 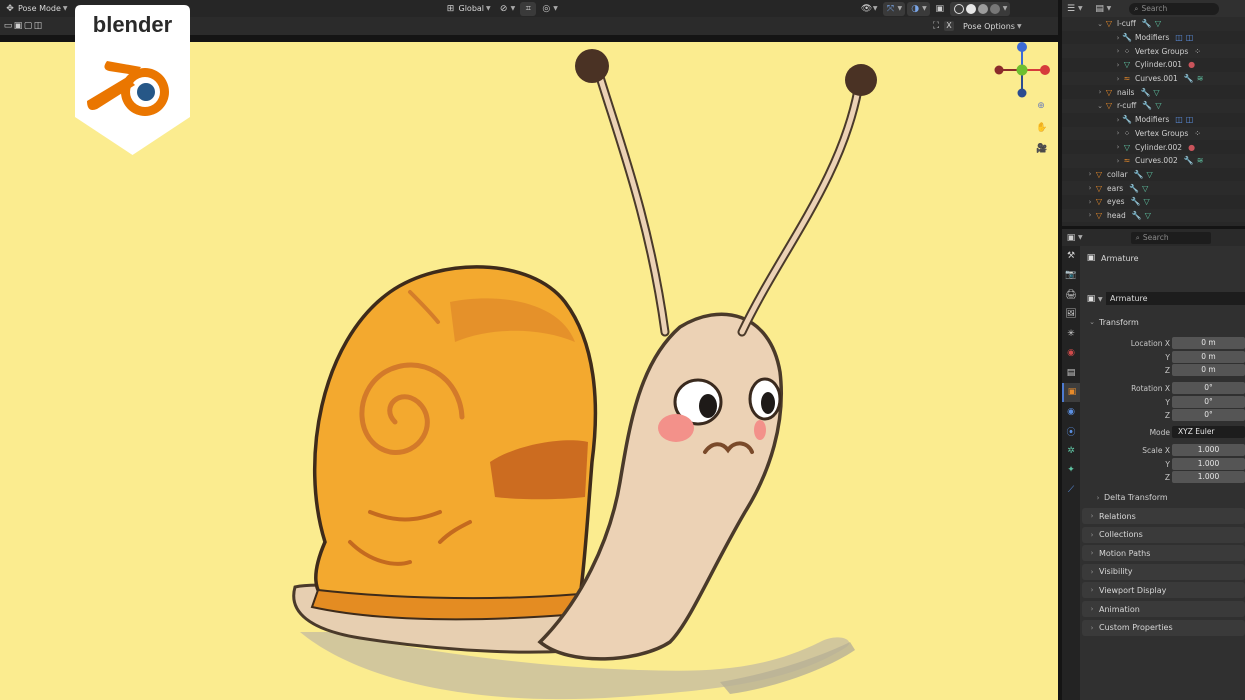 I want to click on select-intersect-icon: ◫, so click(x=38, y=26).